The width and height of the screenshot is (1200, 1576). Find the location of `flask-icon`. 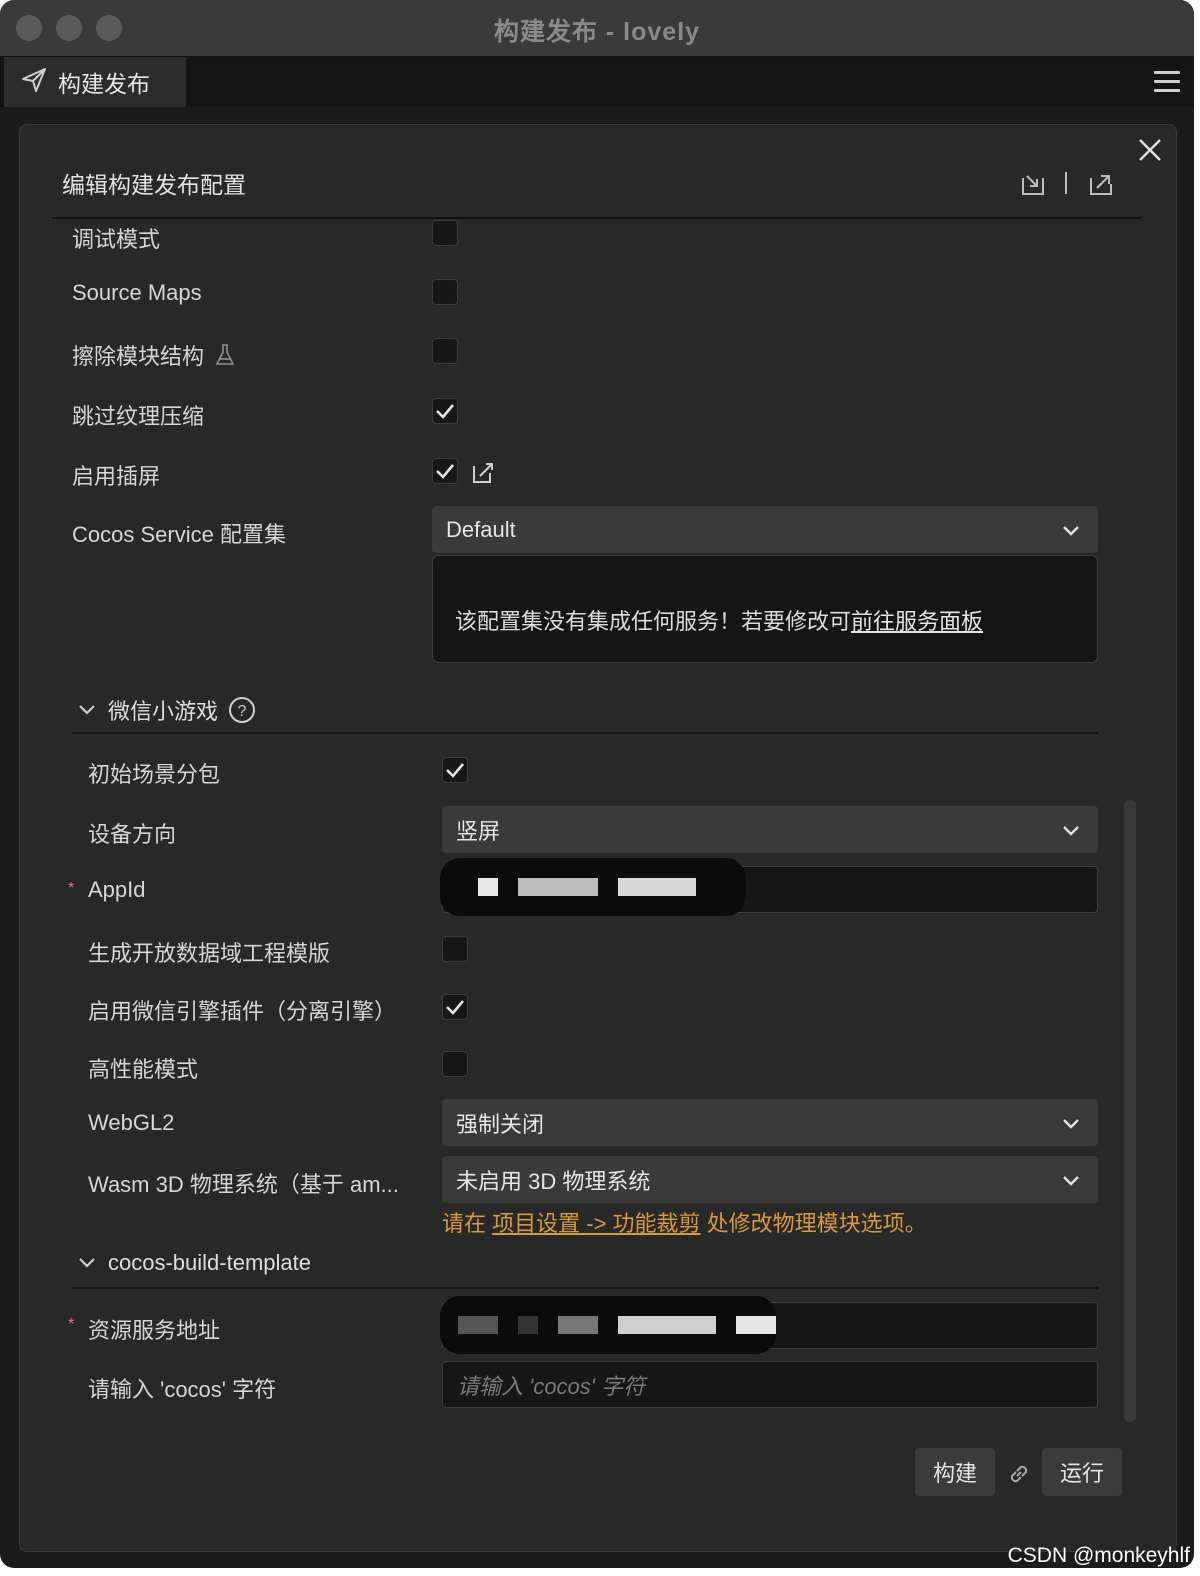

flask-icon is located at coordinates (225, 358).